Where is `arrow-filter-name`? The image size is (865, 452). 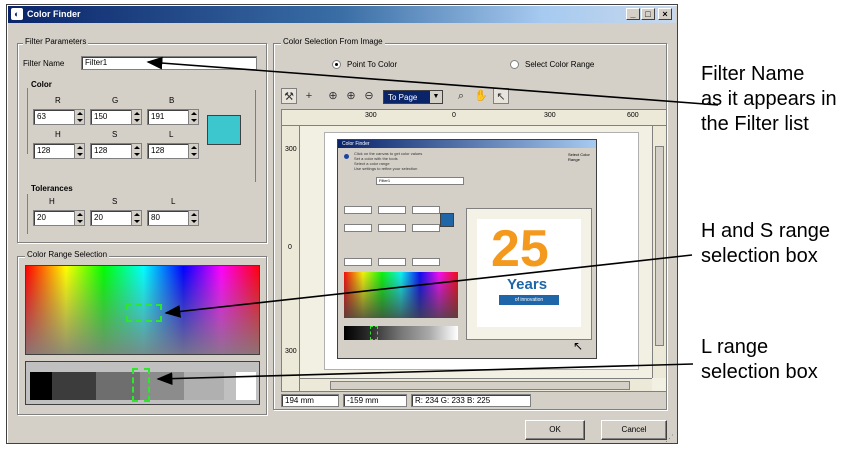
arrow-filter-name is located at coordinates (432, 81).